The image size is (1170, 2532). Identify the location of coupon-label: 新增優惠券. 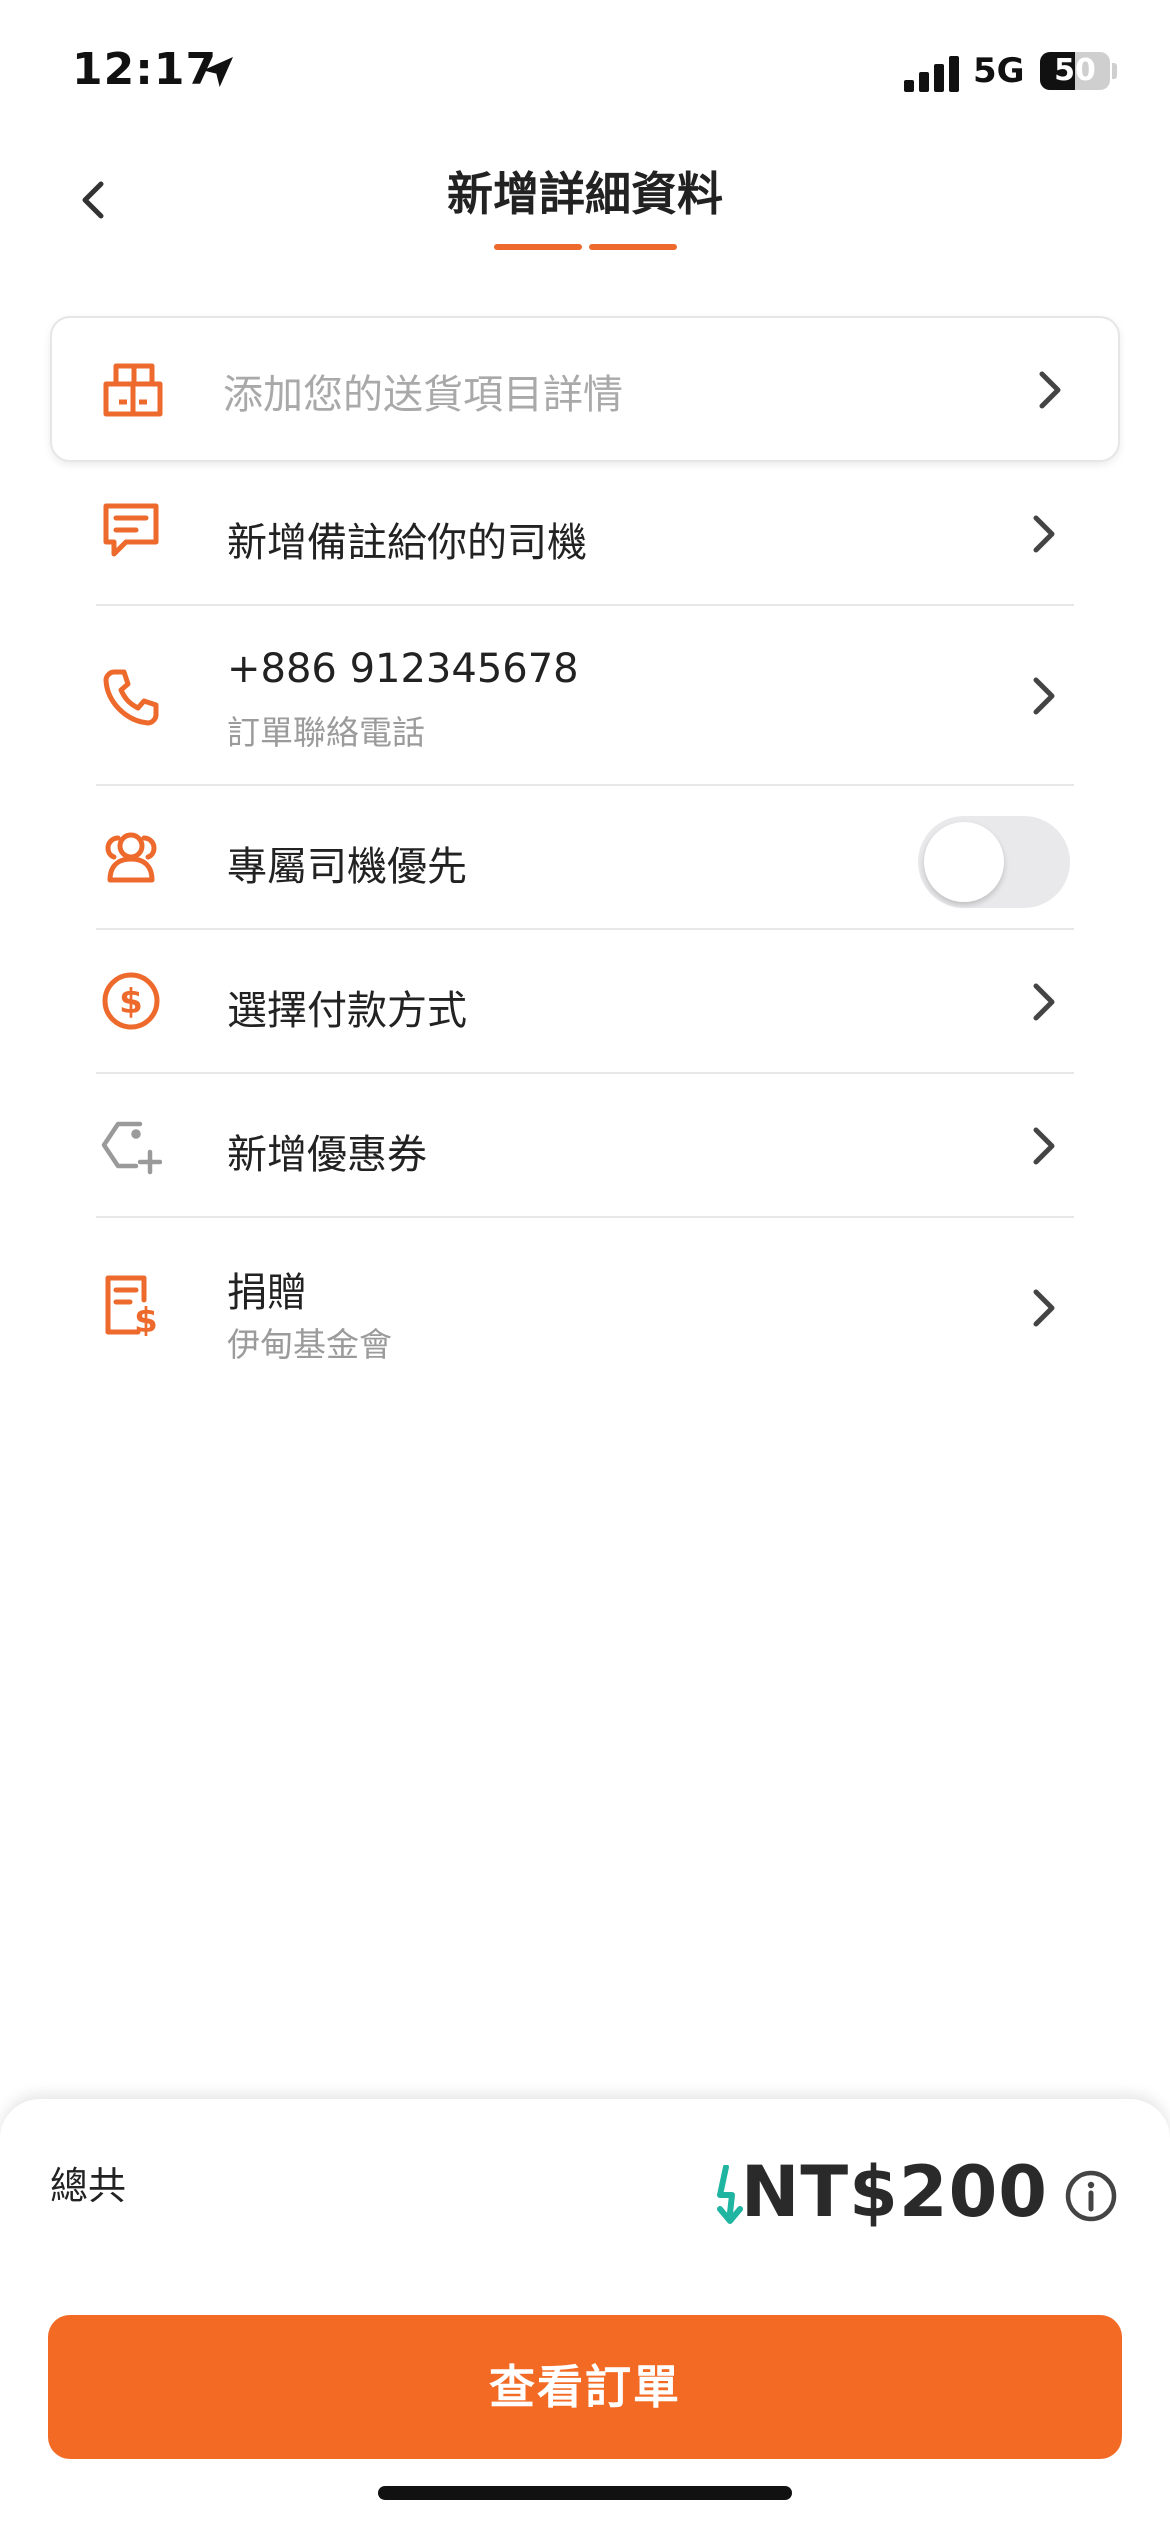
(327, 1155).